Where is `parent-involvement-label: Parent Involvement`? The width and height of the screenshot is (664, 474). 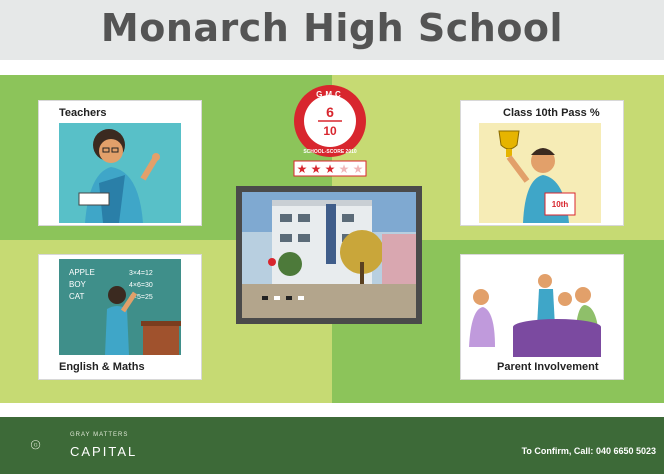 parent-involvement-label: Parent Involvement is located at coordinates (548, 367).